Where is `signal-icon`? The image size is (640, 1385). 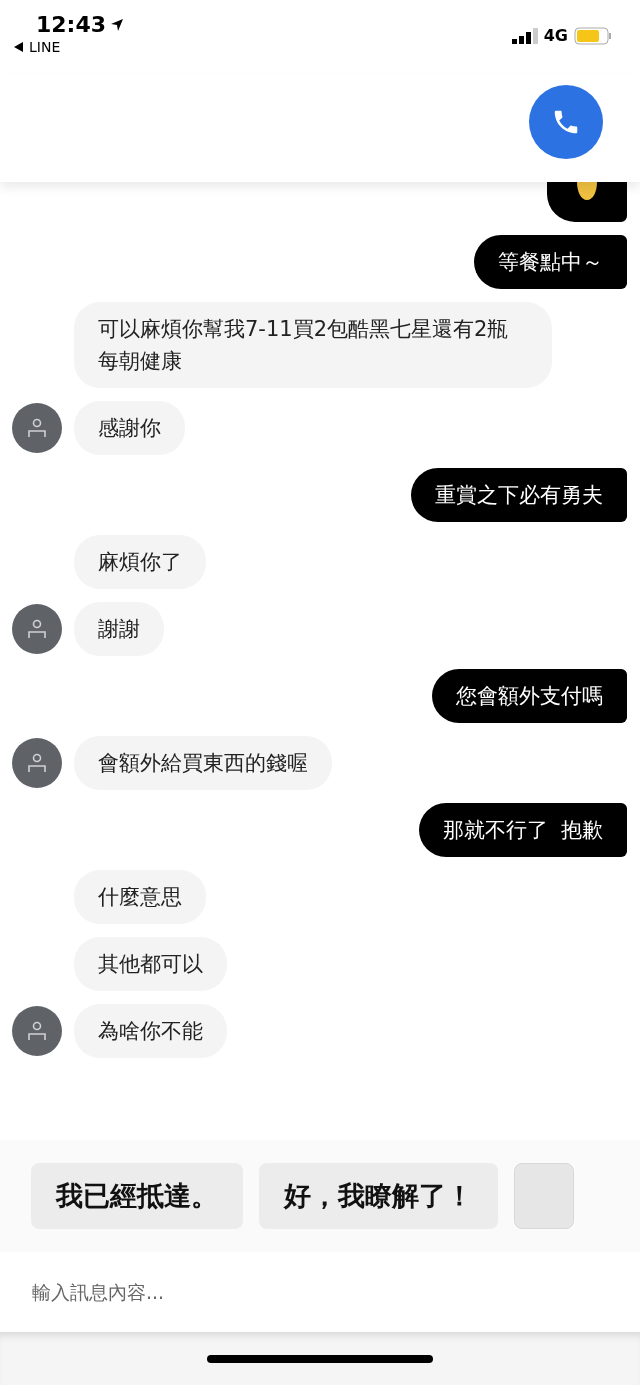
signal-icon is located at coordinates (524, 35).